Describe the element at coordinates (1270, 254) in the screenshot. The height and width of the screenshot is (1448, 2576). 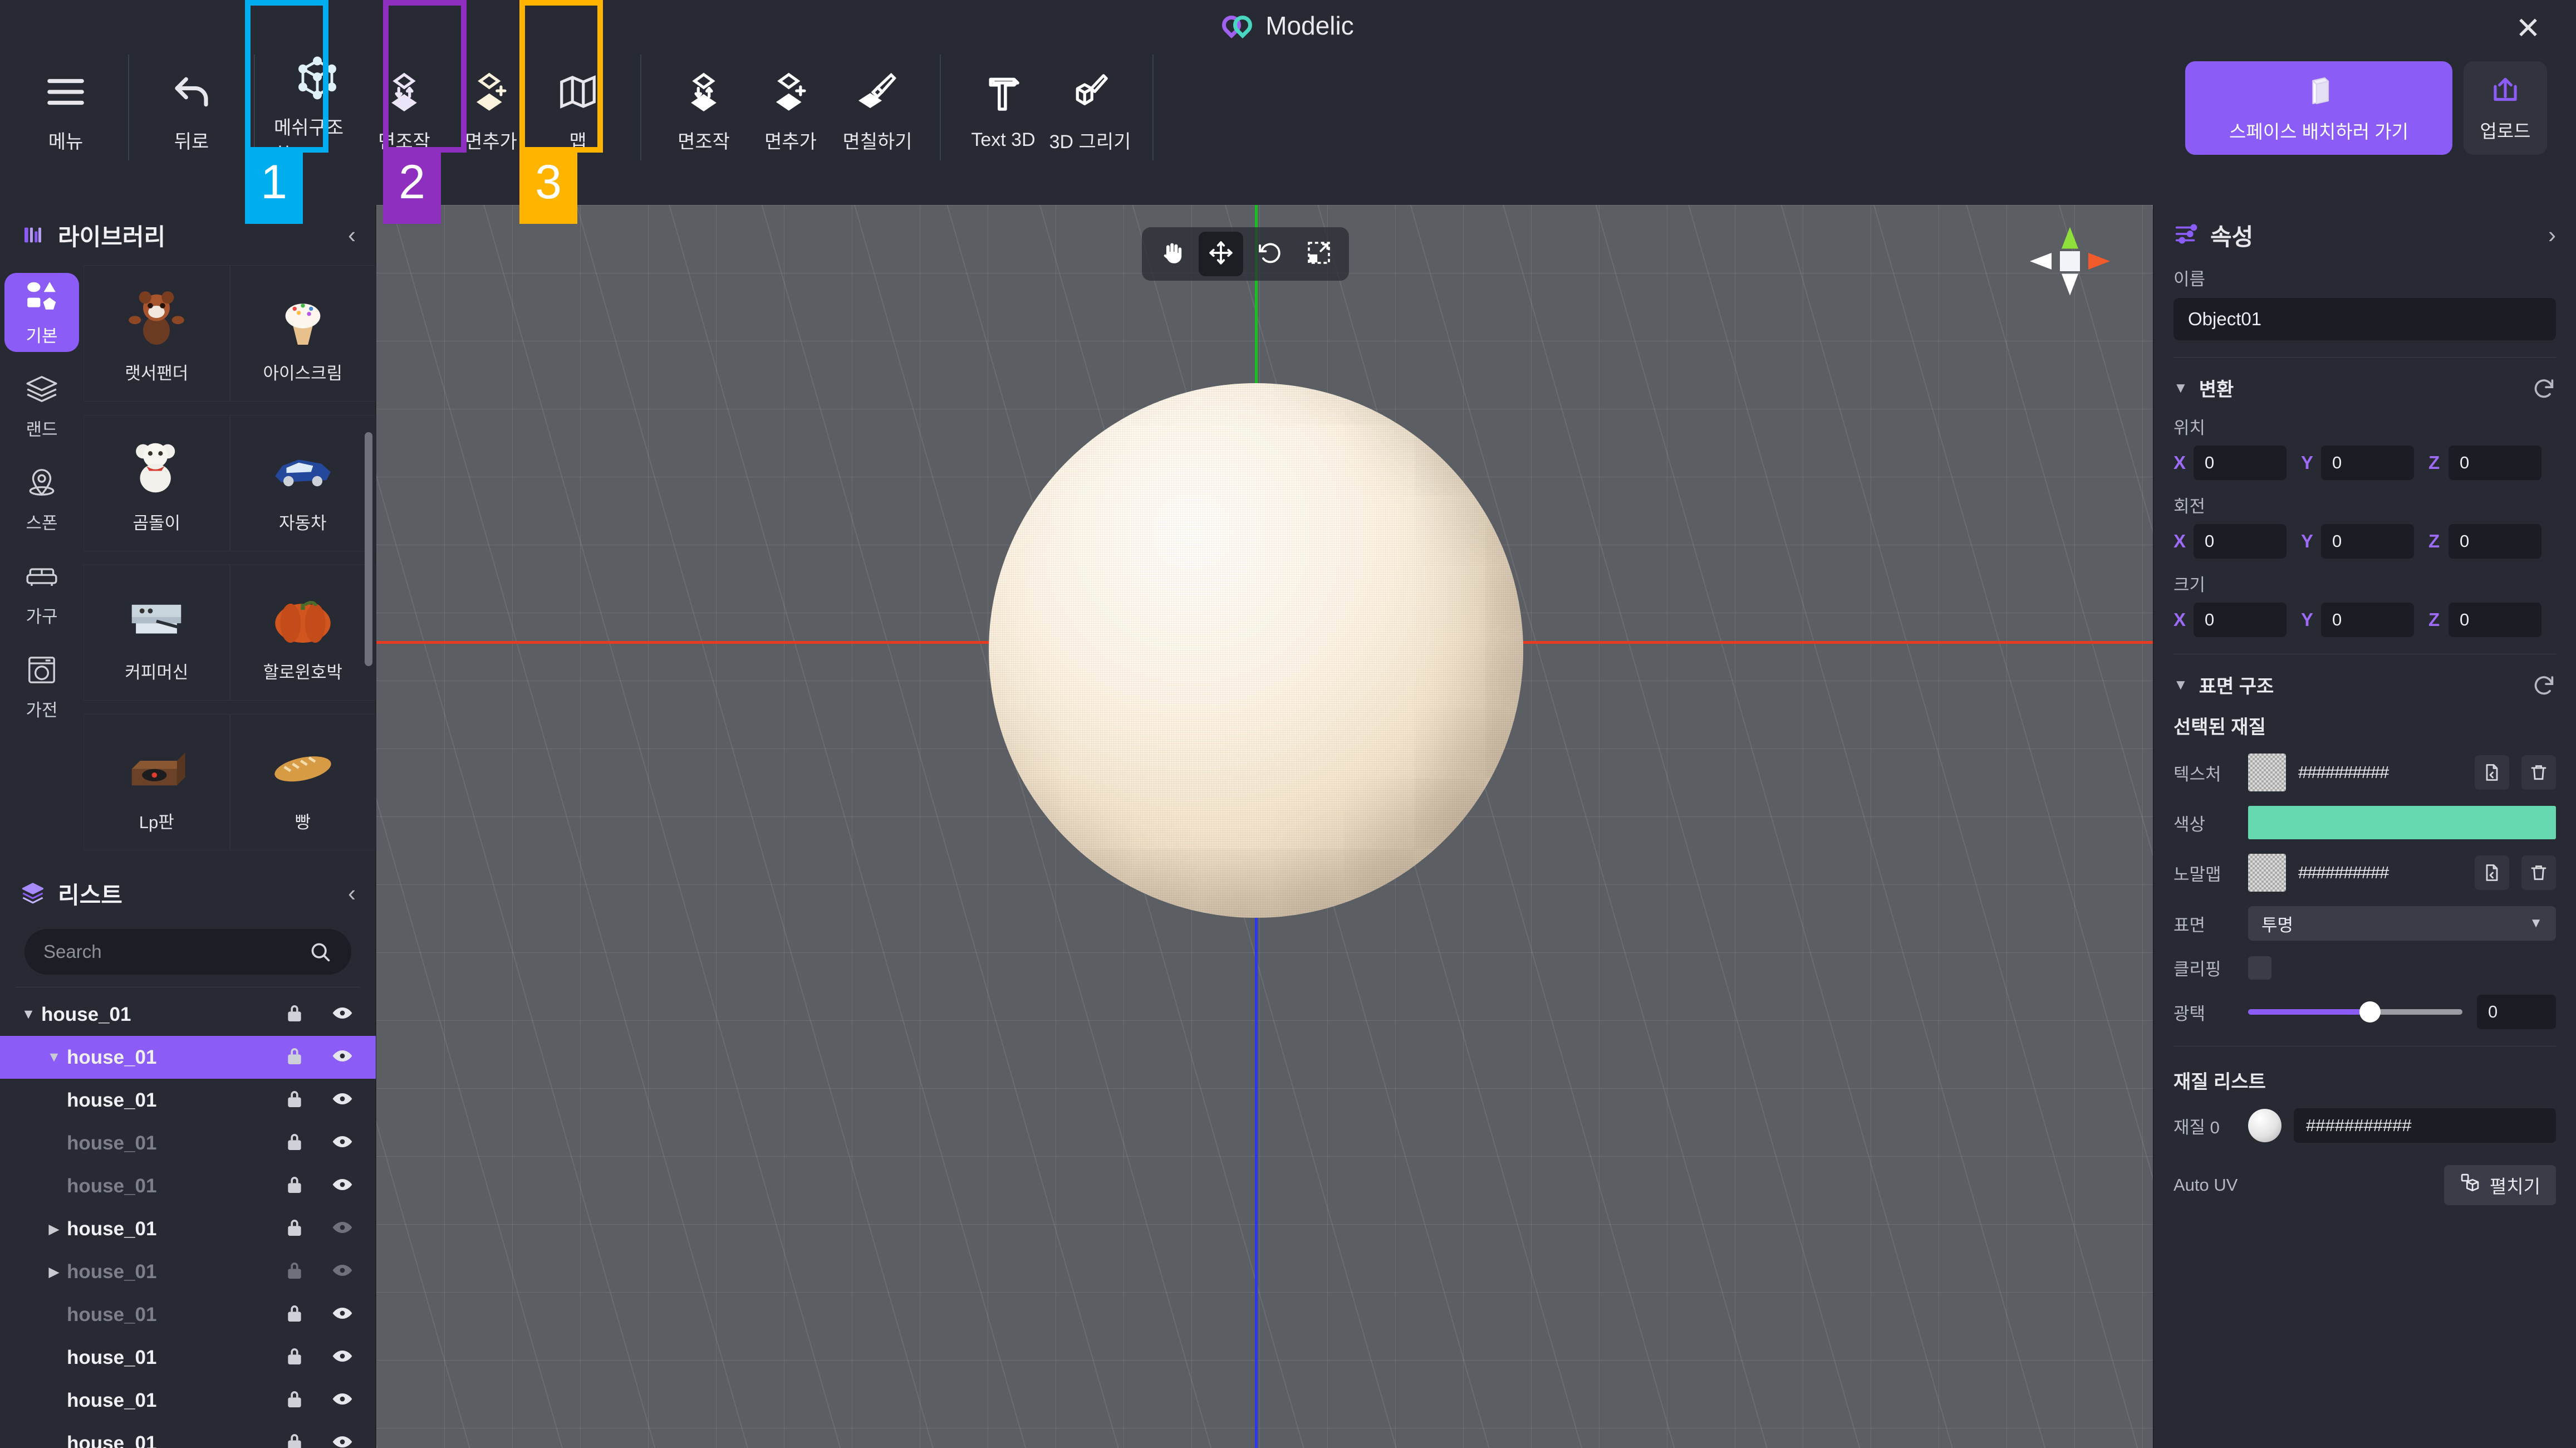
I see `rotate-tool` at that location.